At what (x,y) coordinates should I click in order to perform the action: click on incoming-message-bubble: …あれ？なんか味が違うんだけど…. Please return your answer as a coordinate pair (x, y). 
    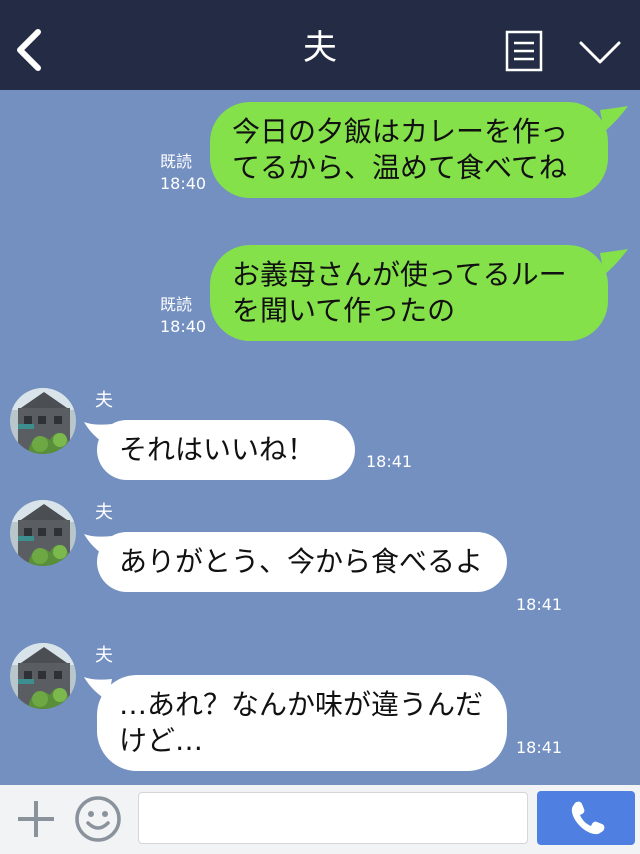
    Looking at the image, I should click on (302, 723).